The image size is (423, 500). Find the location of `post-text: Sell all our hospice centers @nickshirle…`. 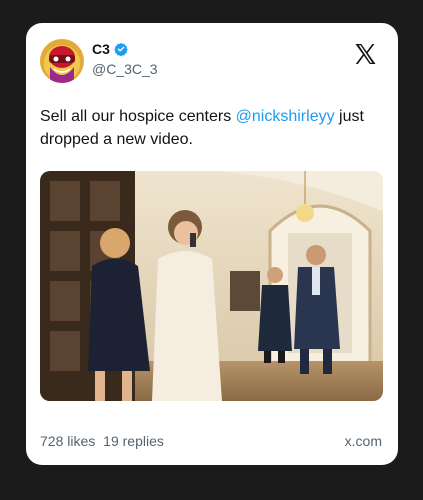

post-text: Sell all our hospice centers @nickshirle… is located at coordinates (210, 128).